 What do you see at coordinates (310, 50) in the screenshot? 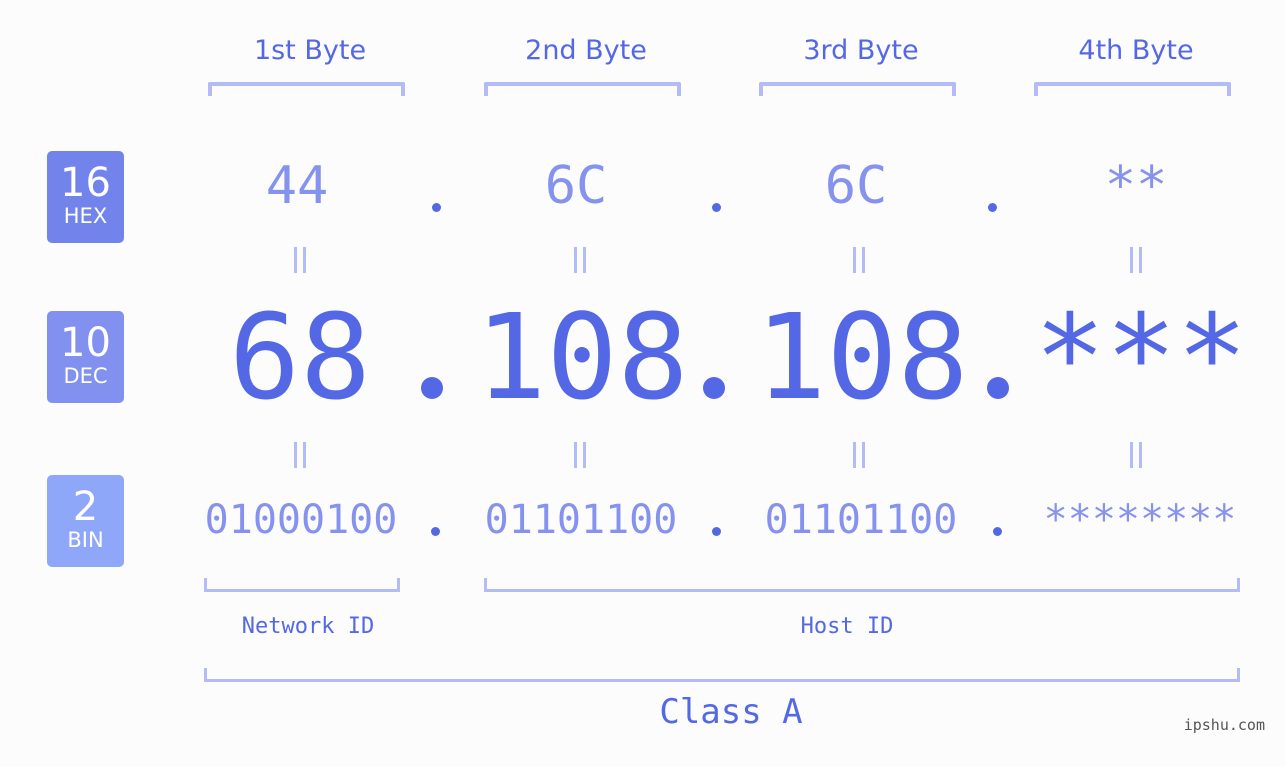
I see `byte-header-1: 1st Byte` at bounding box center [310, 50].